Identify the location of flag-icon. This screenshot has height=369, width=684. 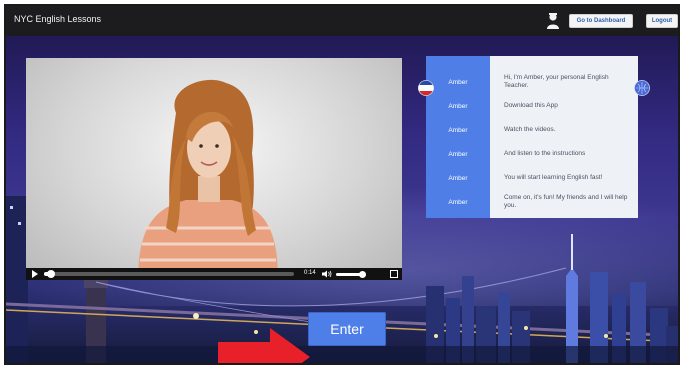
(426, 88).